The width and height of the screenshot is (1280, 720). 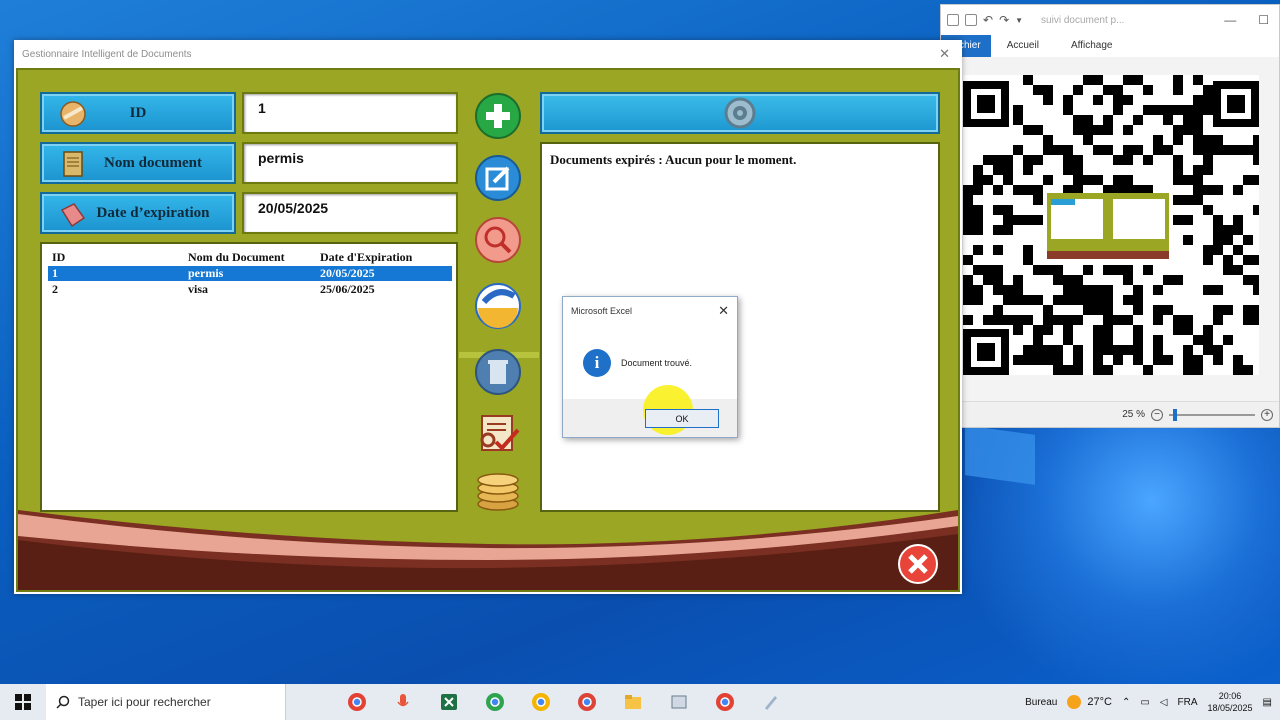 What do you see at coordinates (771, 702) in the screenshot?
I see `paint-icon` at bounding box center [771, 702].